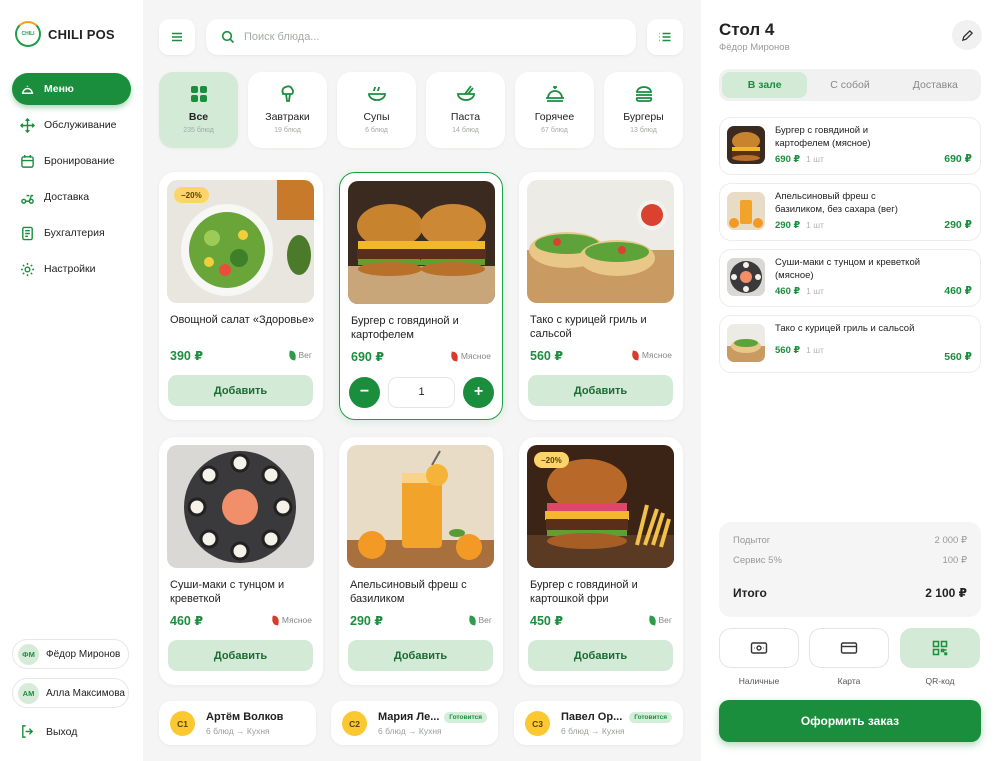 This screenshot has width=1000, height=761. I want to click on category-burgers: Бургеры 13 блюд, so click(643, 110).